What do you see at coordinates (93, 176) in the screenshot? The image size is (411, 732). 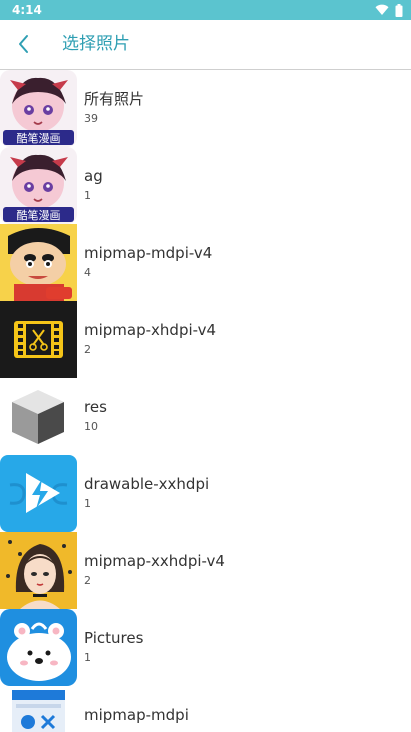 I see `album-name: ag` at bounding box center [93, 176].